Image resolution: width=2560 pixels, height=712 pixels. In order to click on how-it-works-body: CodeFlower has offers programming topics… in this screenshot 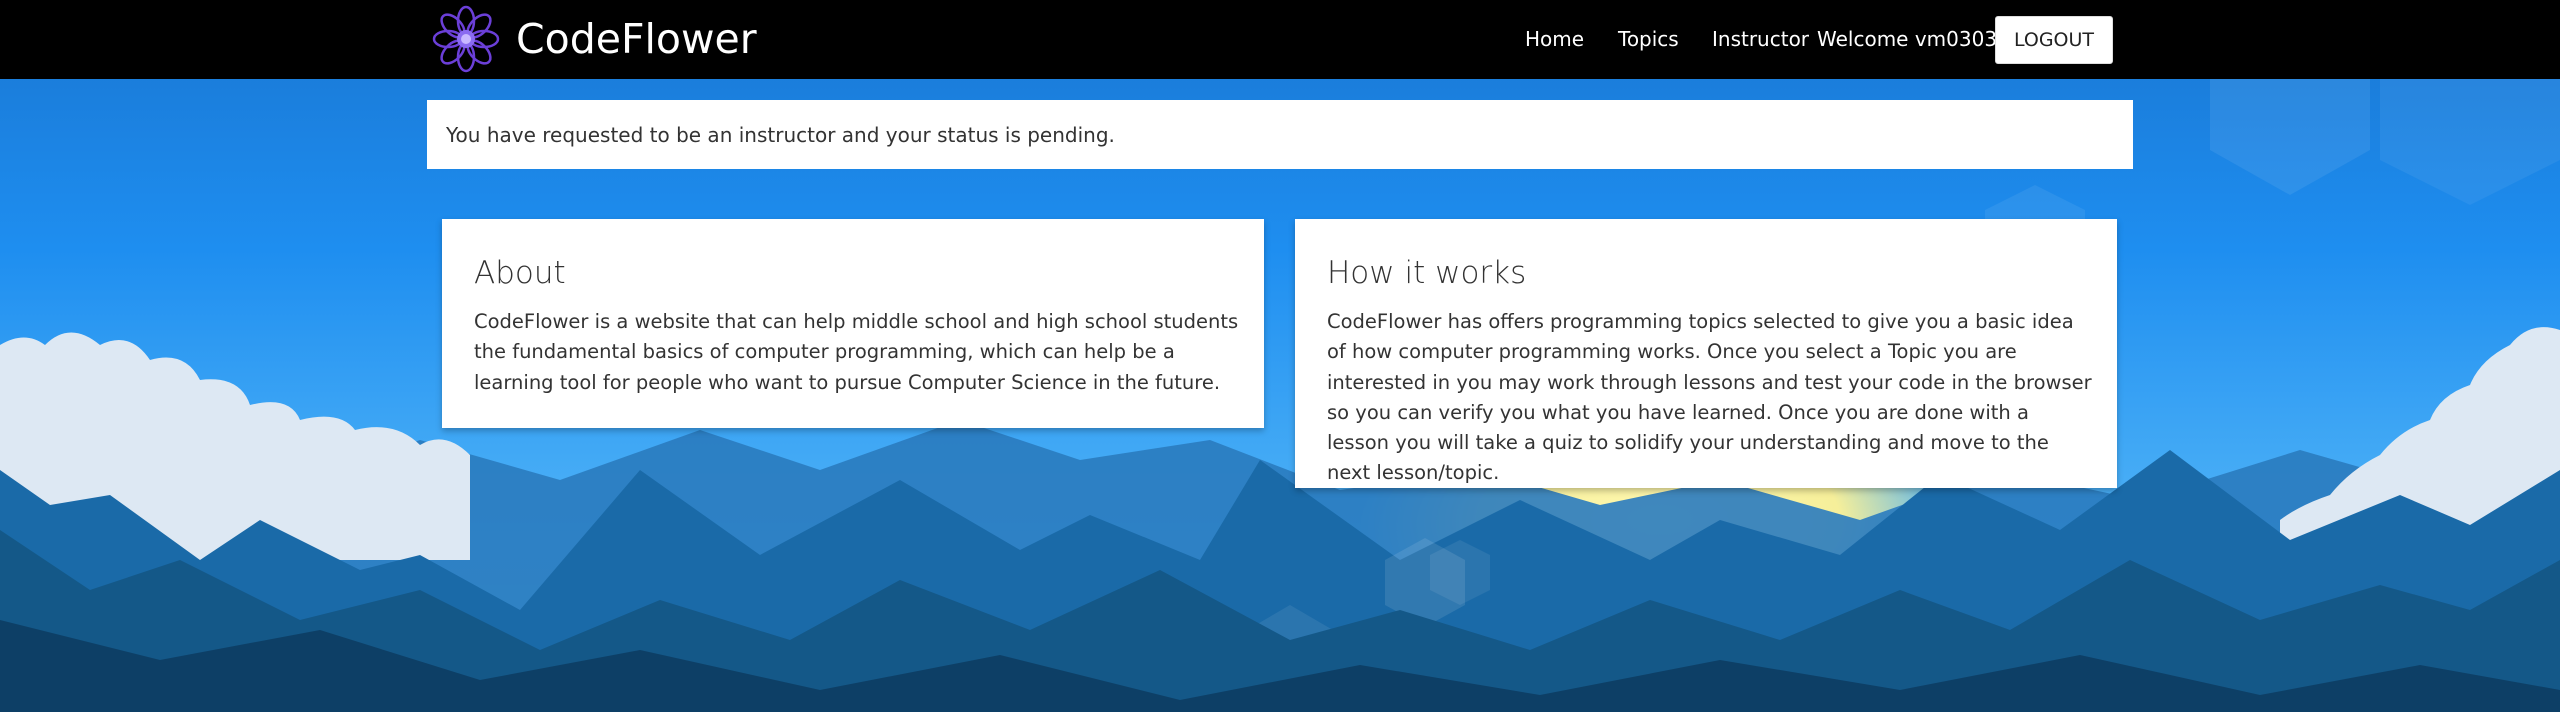, I will do `click(1709, 397)`.